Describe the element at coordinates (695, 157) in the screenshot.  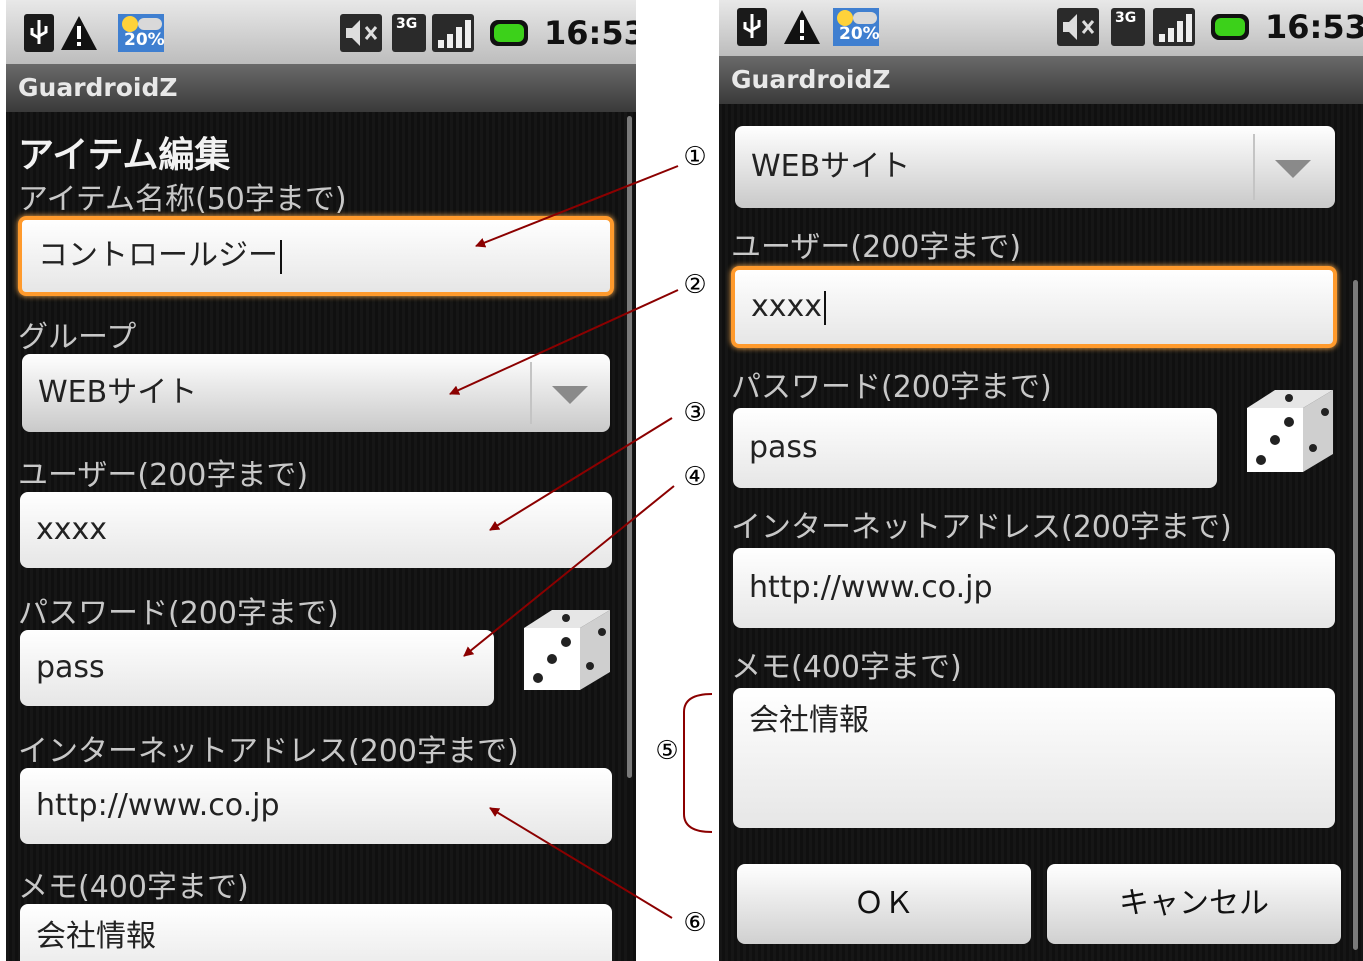
I see `annotation-marker-1: ①` at that location.